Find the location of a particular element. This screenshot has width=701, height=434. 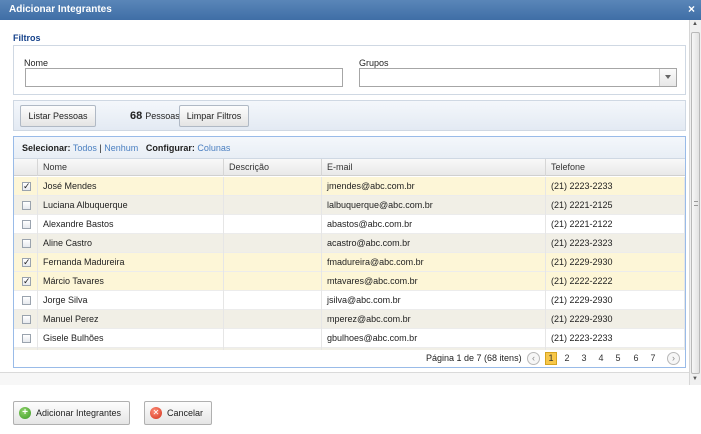

chevron-down-icon is located at coordinates (668, 77).